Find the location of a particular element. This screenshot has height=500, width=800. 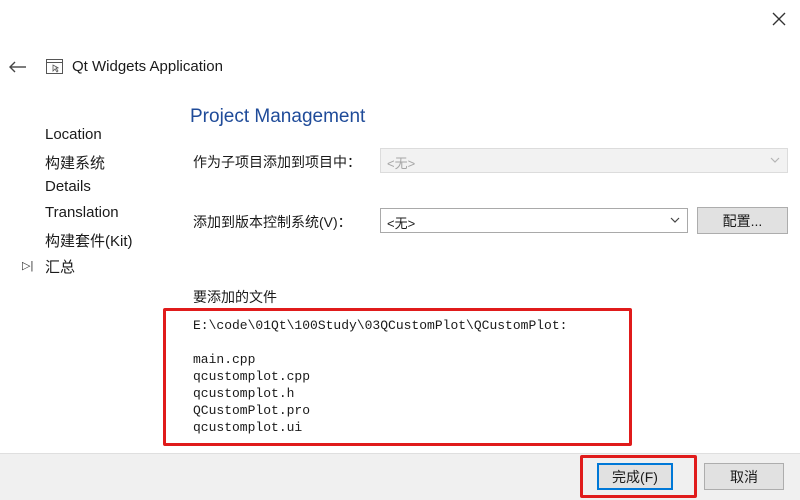

sidebar-item-location: Location is located at coordinates (73, 134).